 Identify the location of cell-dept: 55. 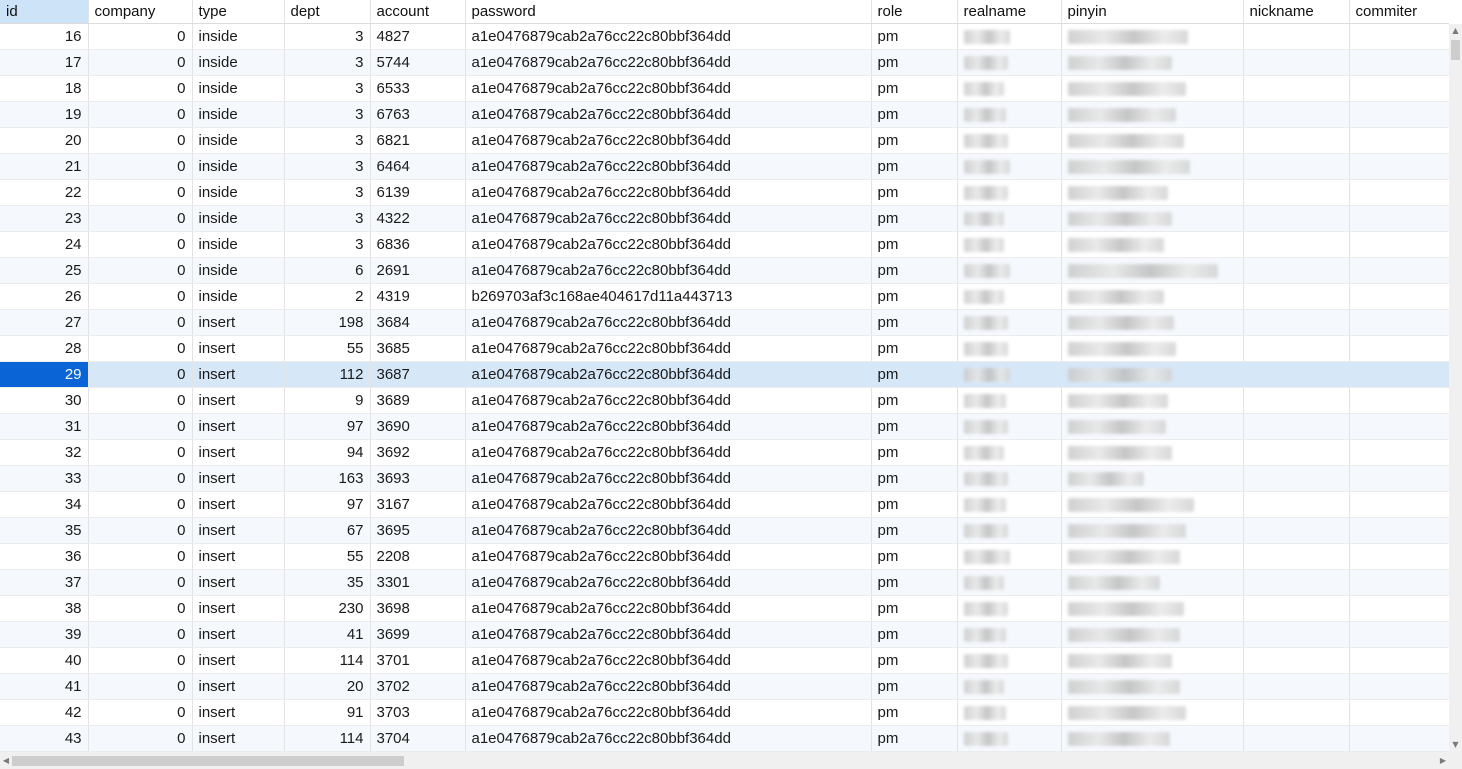
(327, 556).